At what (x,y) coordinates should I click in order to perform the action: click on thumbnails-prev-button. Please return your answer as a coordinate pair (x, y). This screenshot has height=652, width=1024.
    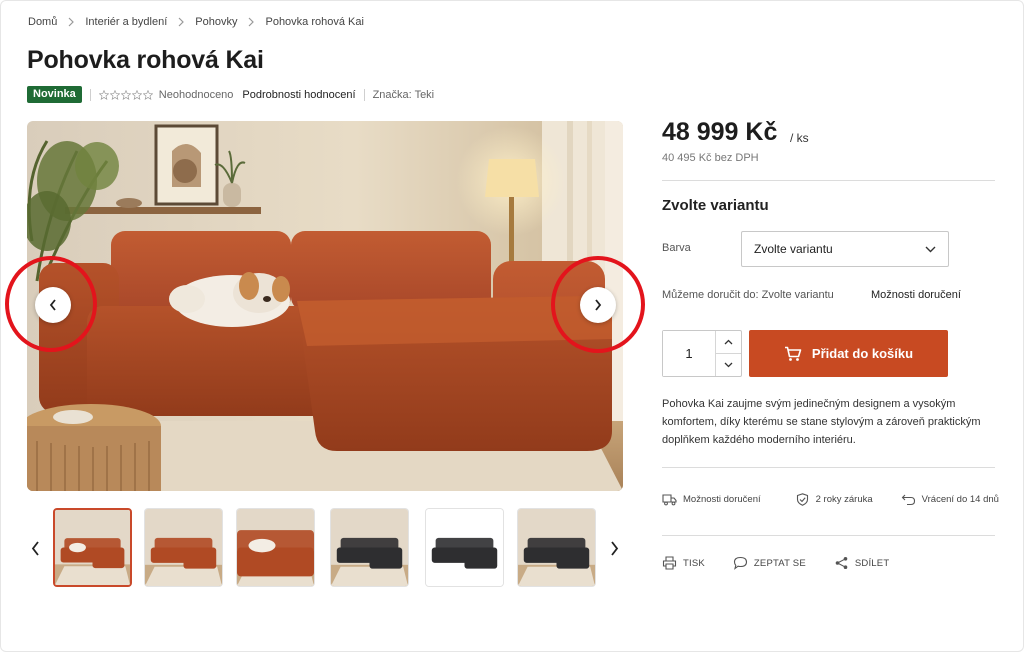
    Looking at the image, I should click on (35, 548).